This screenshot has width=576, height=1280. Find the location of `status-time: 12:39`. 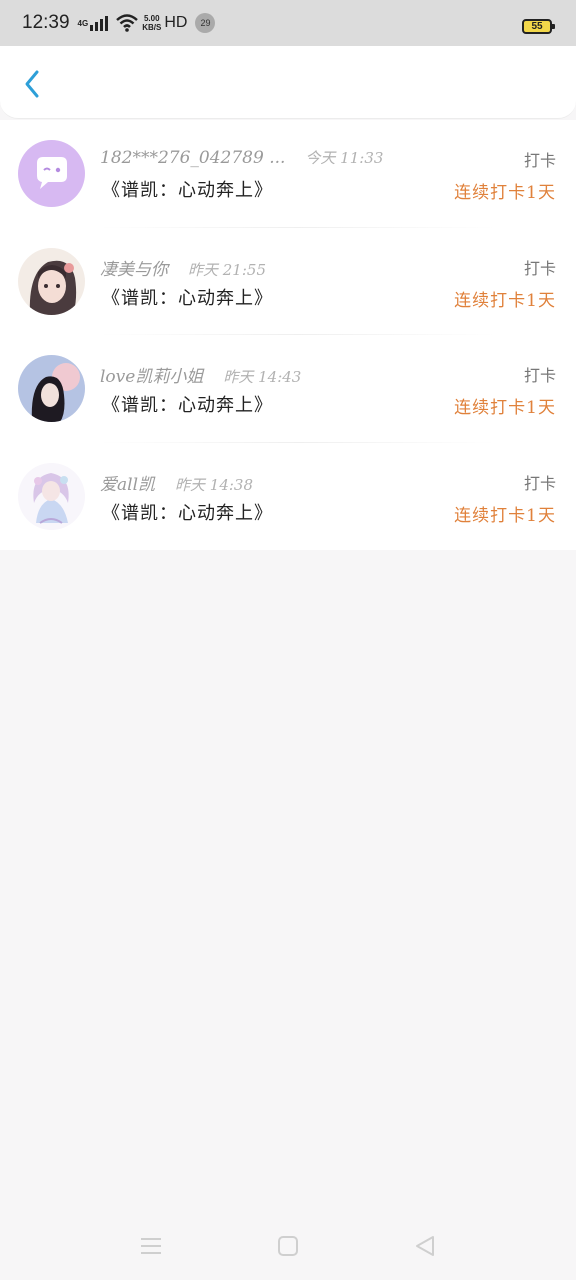

status-time: 12:39 is located at coordinates (46, 22).